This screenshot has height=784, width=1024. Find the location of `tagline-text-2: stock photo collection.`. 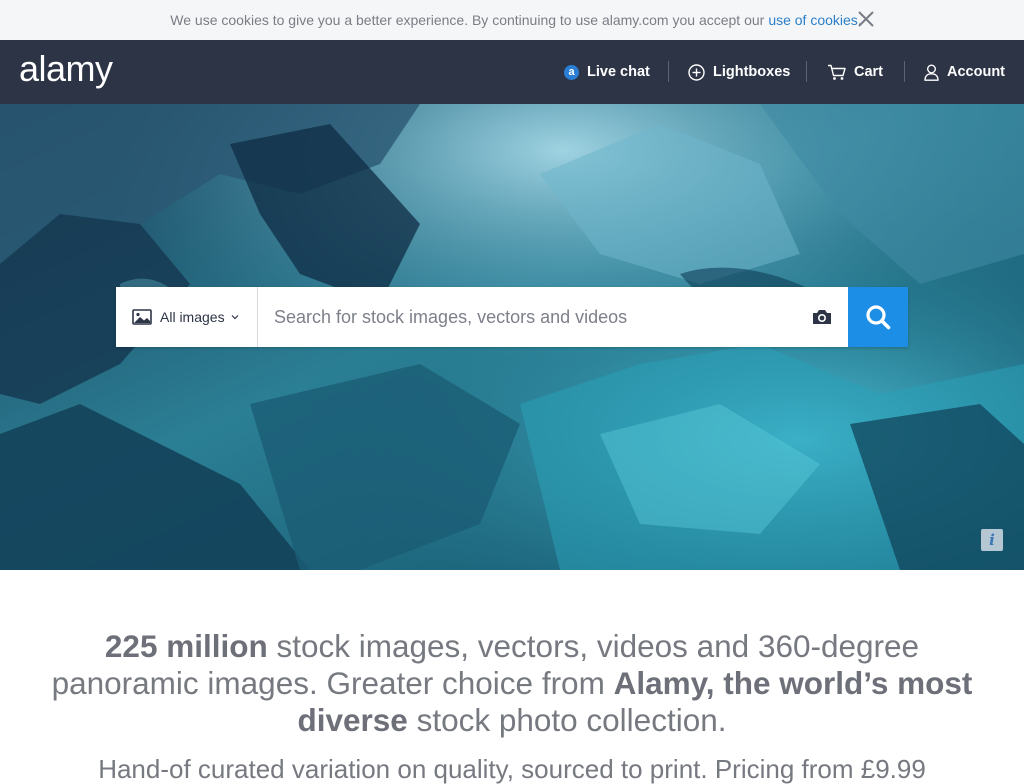

tagline-text-2: stock photo collection. is located at coordinates (567, 720).